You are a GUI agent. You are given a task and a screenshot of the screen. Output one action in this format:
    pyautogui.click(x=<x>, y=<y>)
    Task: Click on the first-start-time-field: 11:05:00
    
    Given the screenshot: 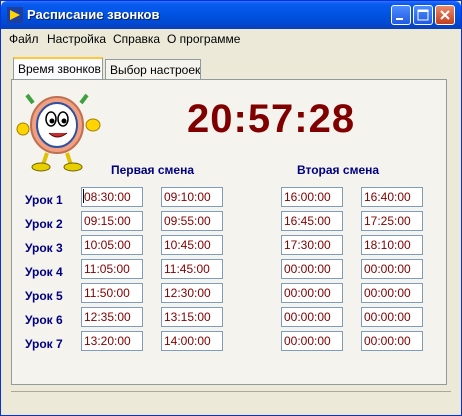 What is the action you would take?
    pyautogui.click(x=112, y=269)
    